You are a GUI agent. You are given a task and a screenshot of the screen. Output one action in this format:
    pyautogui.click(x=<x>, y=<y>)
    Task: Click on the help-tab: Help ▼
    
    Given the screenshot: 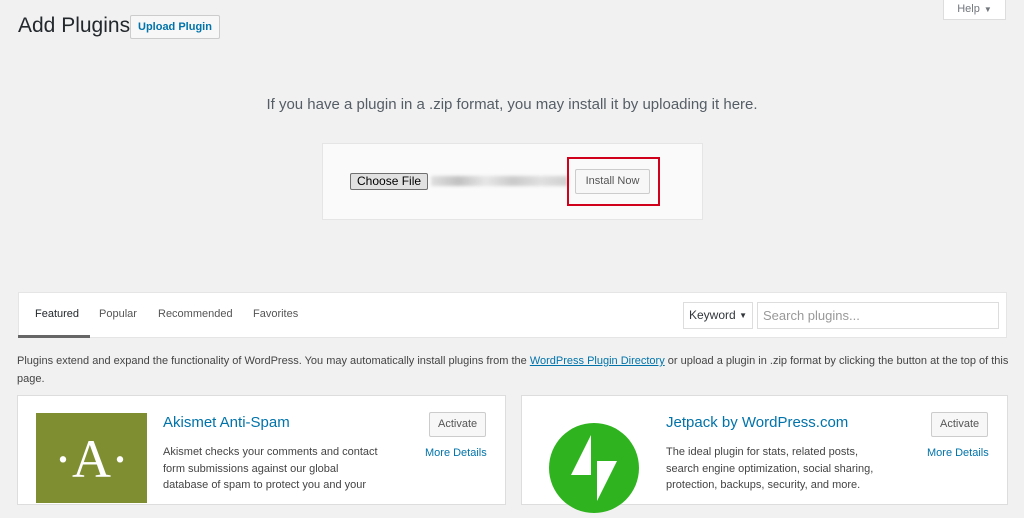 What is the action you would take?
    pyautogui.click(x=974, y=10)
    